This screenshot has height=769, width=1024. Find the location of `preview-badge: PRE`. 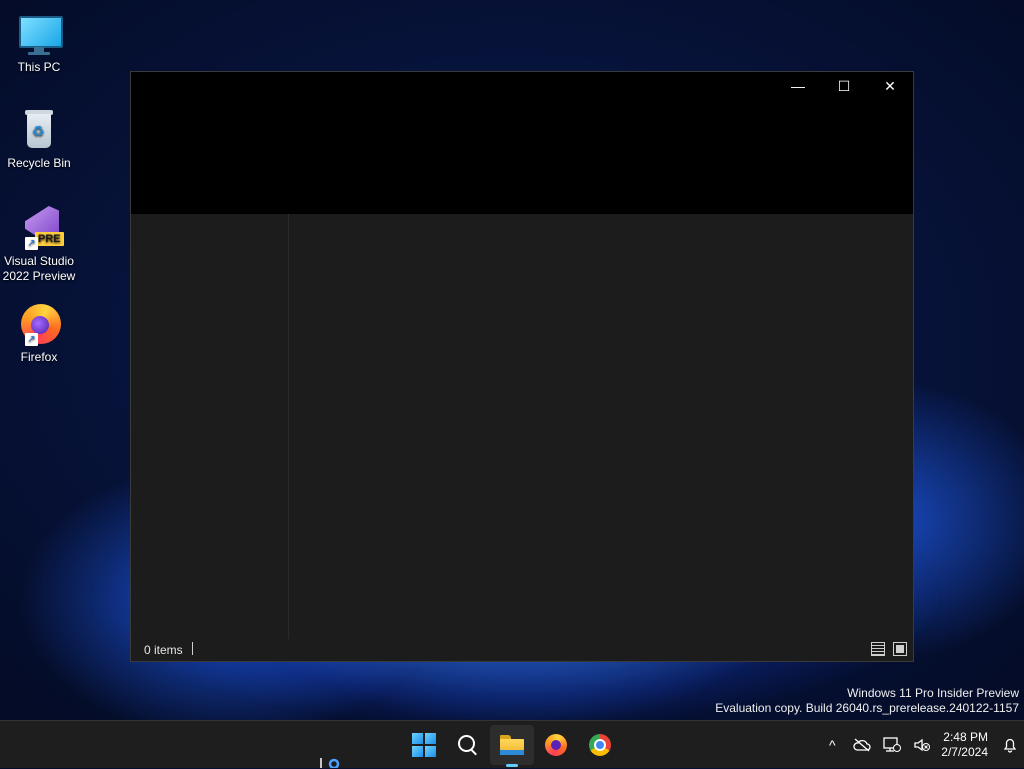

preview-badge: PRE is located at coordinates (49, 239).